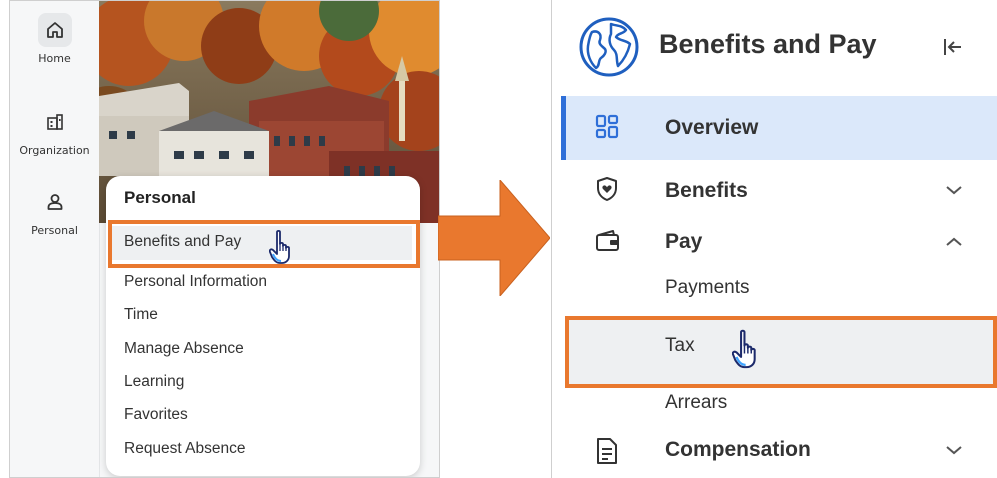 Image resolution: width=997 pixels, height=478 pixels. I want to click on nav-label-compensation: Compensation, so click(738, 450).